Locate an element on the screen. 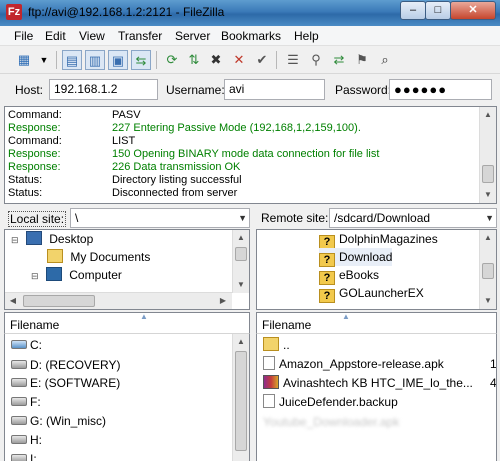  tree-item-dolphinmagazines: ? DolphinMagazines is located at coordinates (378, 239).